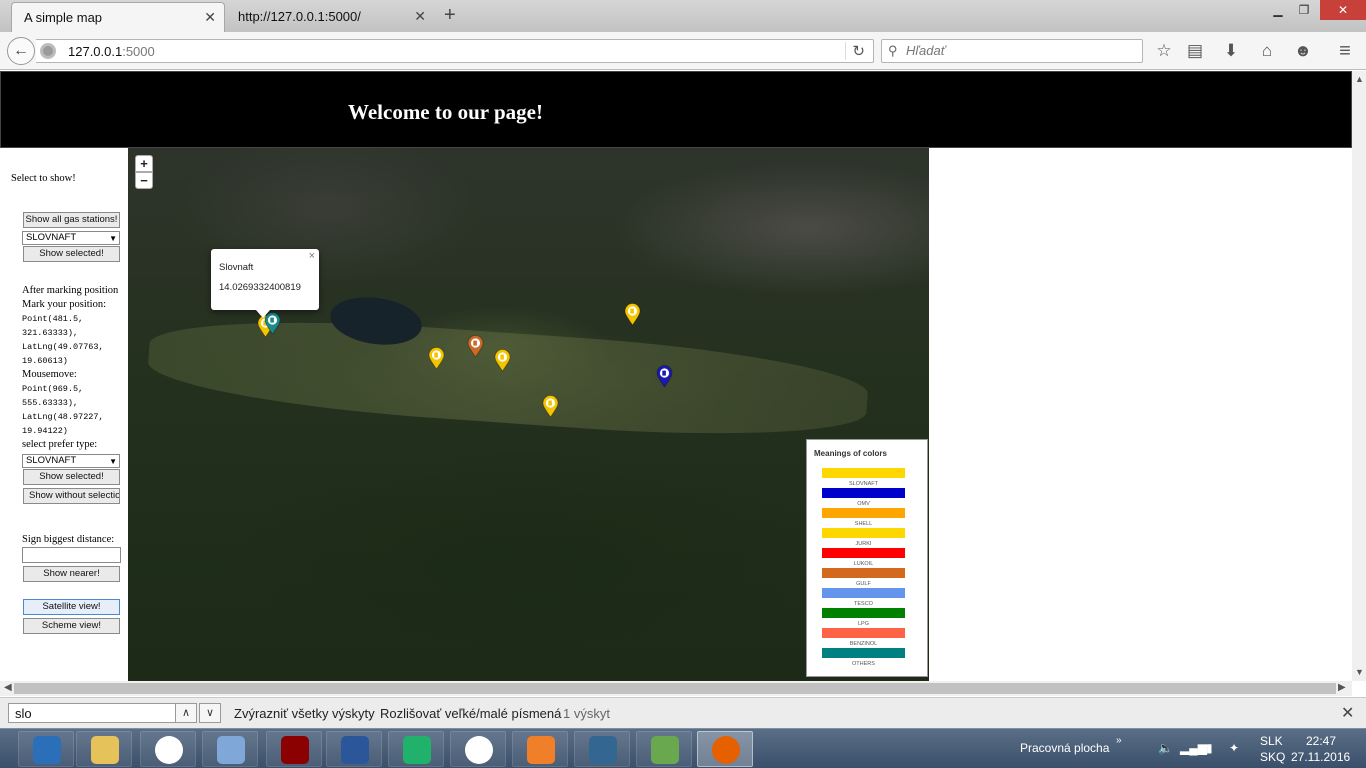 The width and height of the screenshot is (1366, 768). Describe the element at coordinates (71, 461) in the screenshot. I see `prefer-type-select: SLOVNAFT ▼` at that location.